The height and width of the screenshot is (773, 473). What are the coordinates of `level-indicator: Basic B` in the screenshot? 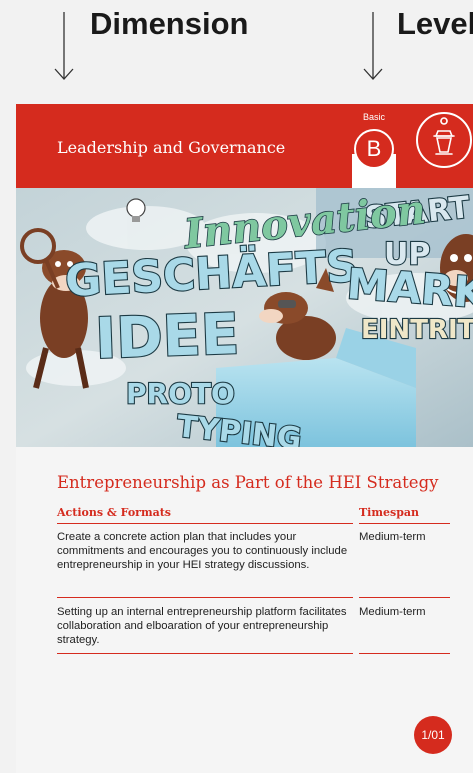 It's located at (374, 146).